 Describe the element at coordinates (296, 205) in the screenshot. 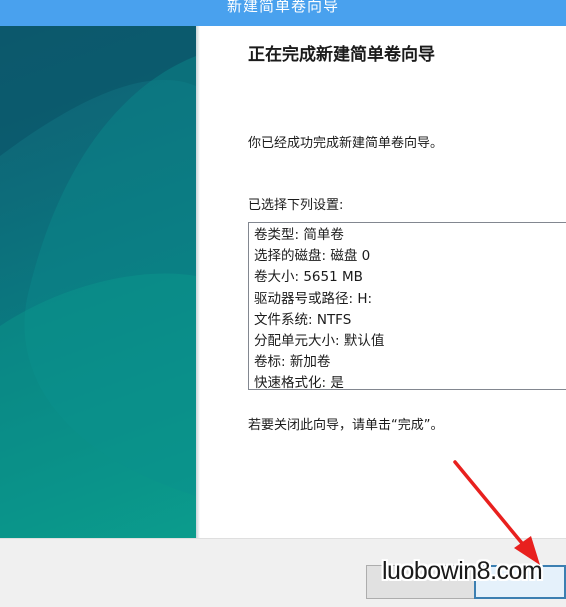

I see `settings-label: 已选择下列设置:` at that location.